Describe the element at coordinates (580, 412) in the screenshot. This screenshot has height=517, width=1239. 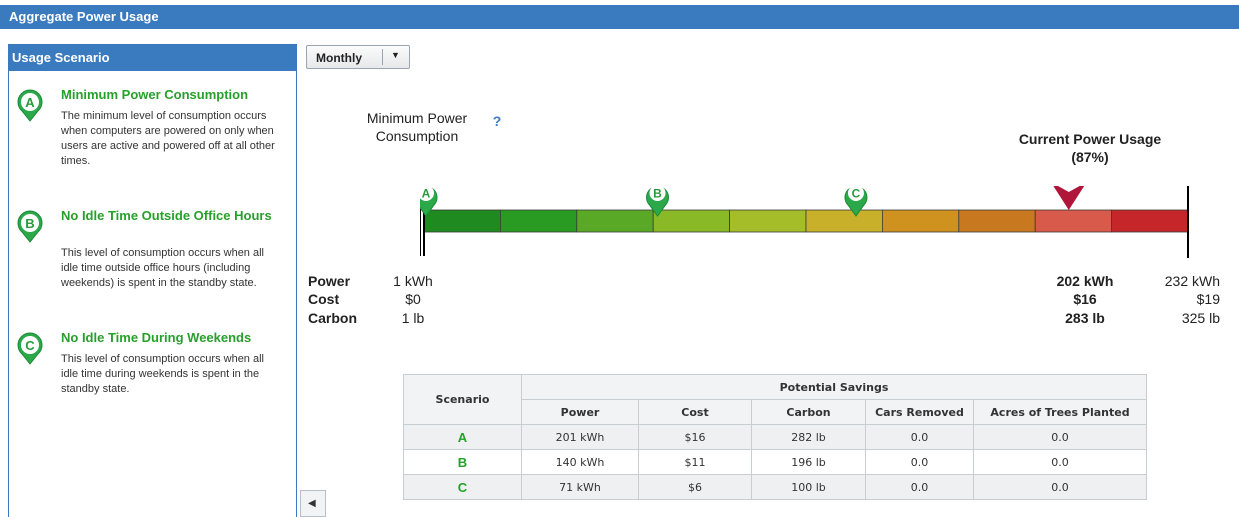
I see `column-header-power: Power` at that location.